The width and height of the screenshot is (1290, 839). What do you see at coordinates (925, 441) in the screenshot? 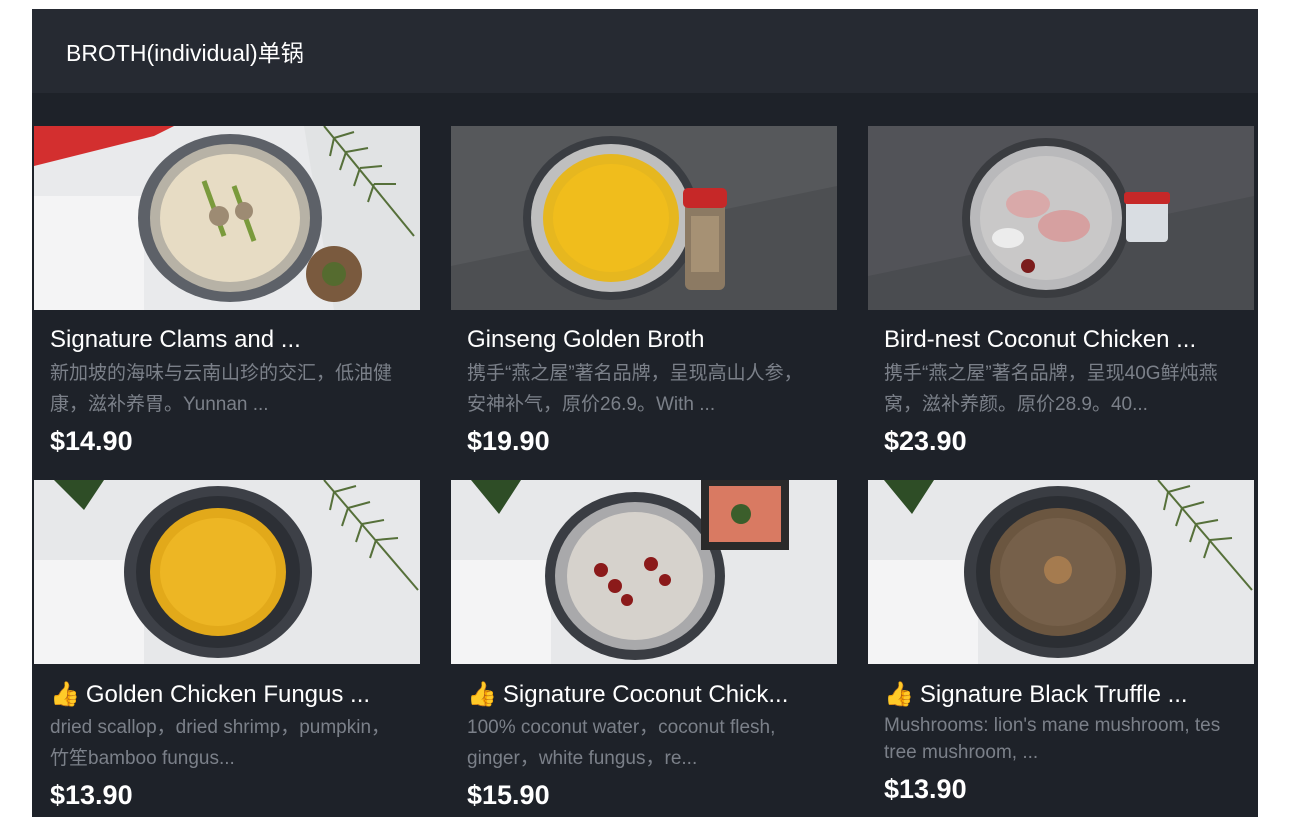
I see `product-price: $23.90` at bounding box center [925, 441].